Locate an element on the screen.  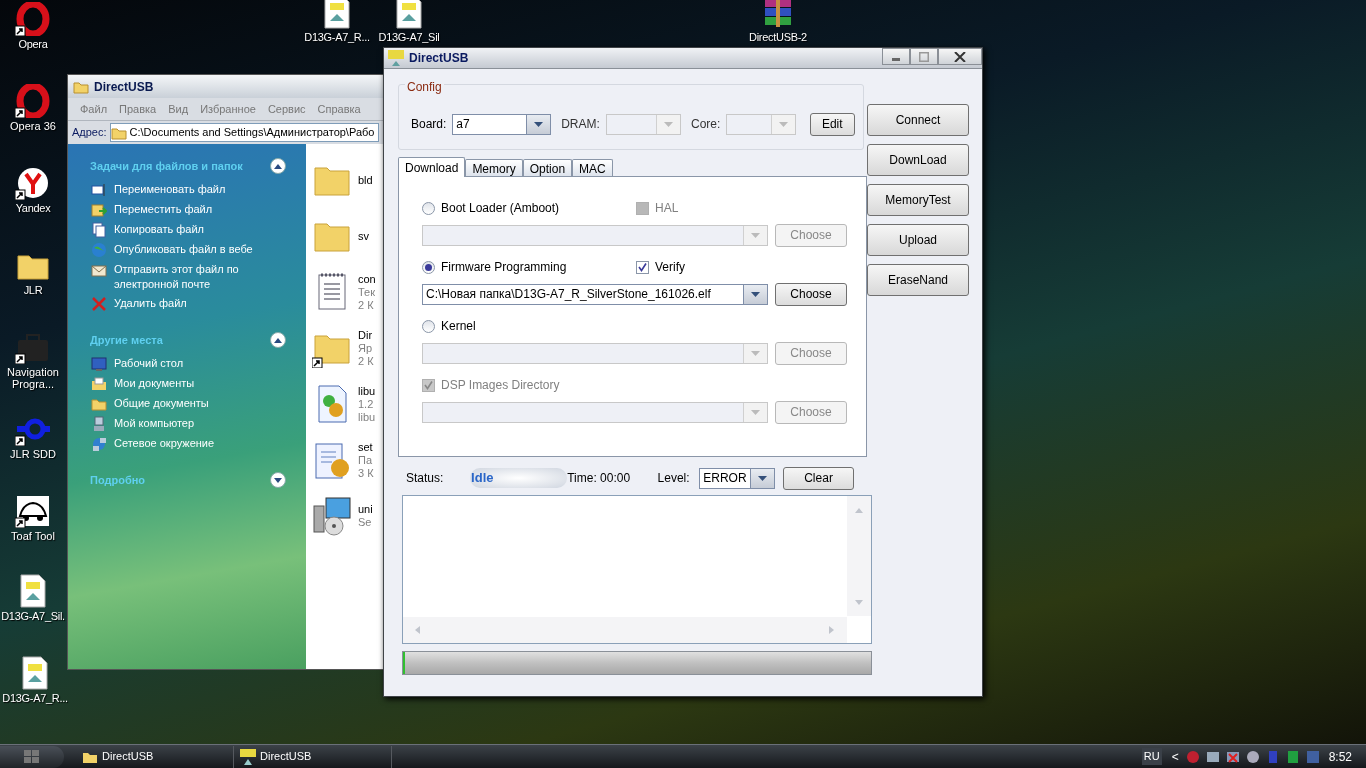
option-label: DSP Images Directory is located at coordinates (501, 385).